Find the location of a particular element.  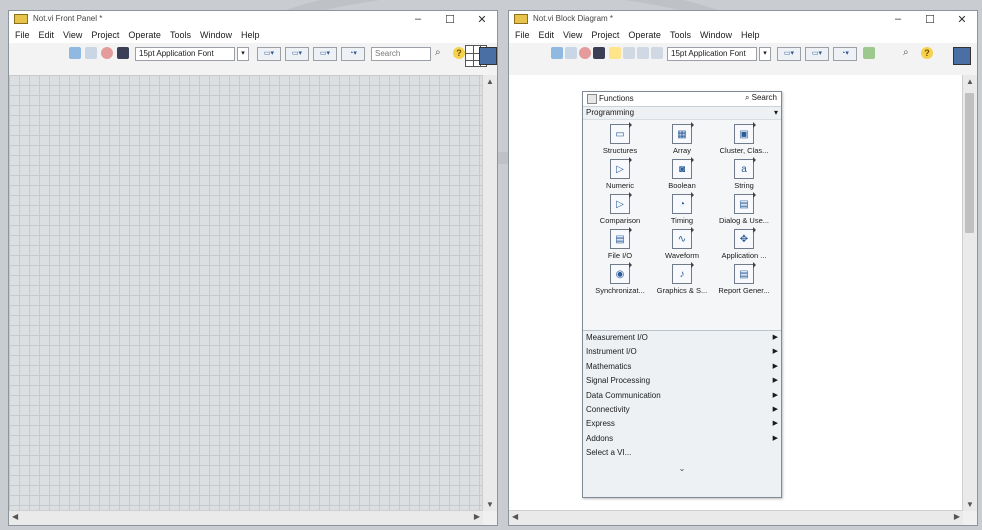

palette-tile-numeric: ▷ Numeric is located at coordinates (620, 175).